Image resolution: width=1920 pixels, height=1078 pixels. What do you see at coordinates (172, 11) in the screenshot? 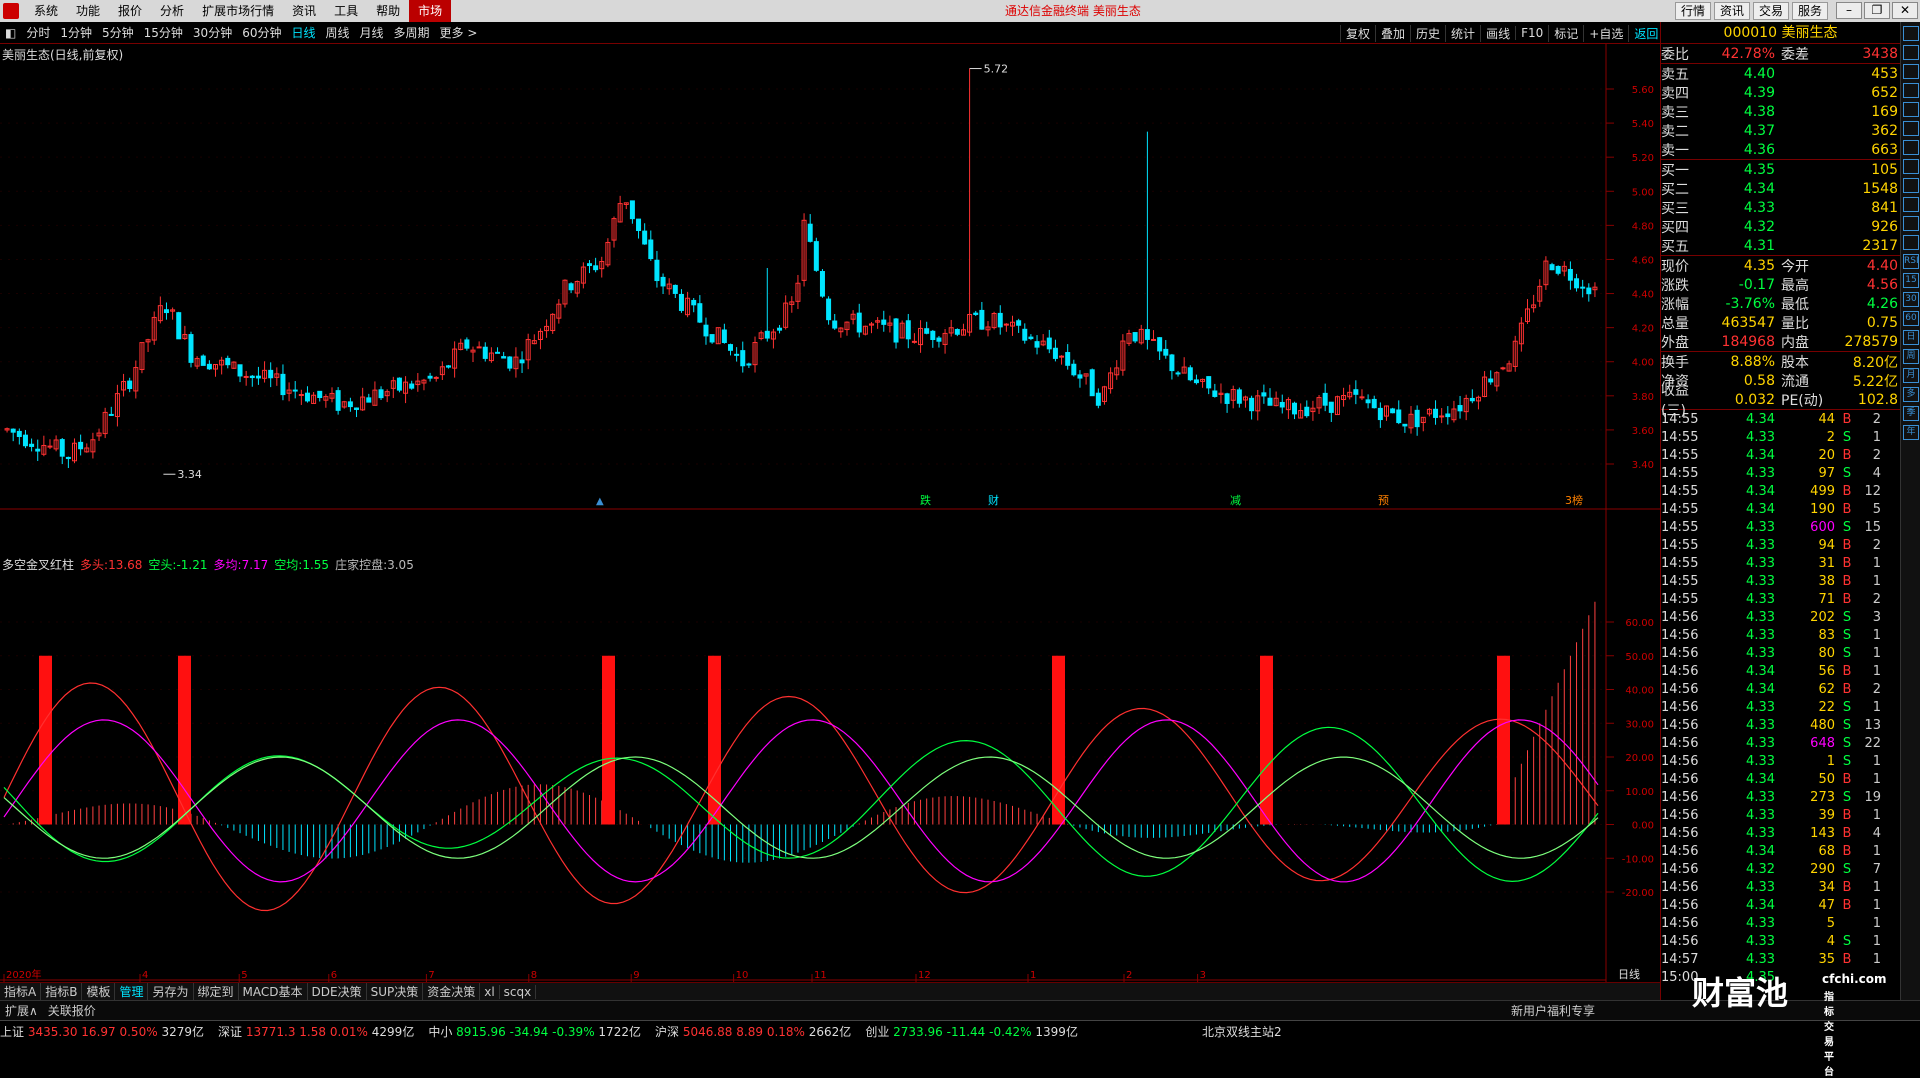
I see `menu-item: 分析` at bounding box center [172, 11].